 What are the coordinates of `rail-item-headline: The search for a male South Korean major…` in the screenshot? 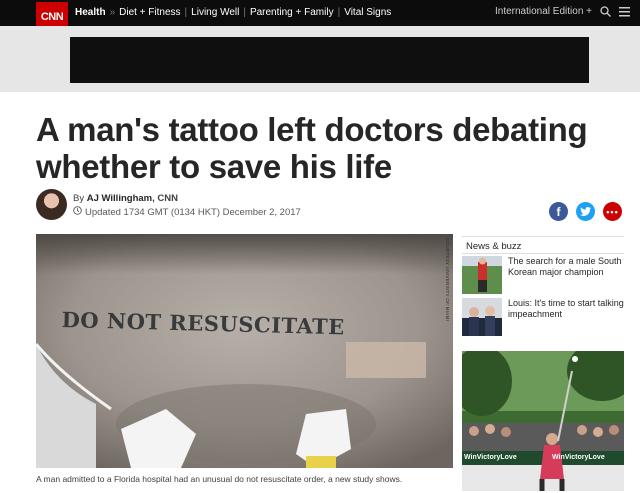 It's located at (566, 275).